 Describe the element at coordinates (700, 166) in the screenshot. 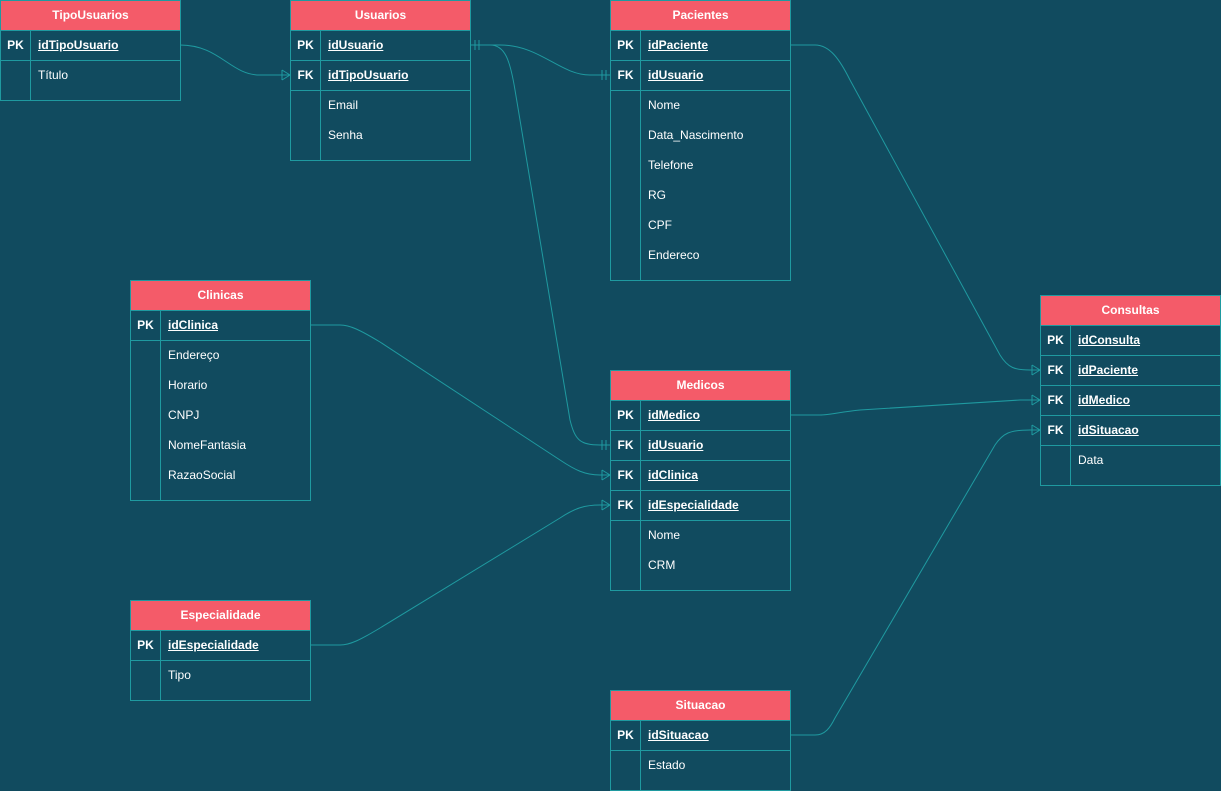

I see `attribute-row: Telefone` at that location.